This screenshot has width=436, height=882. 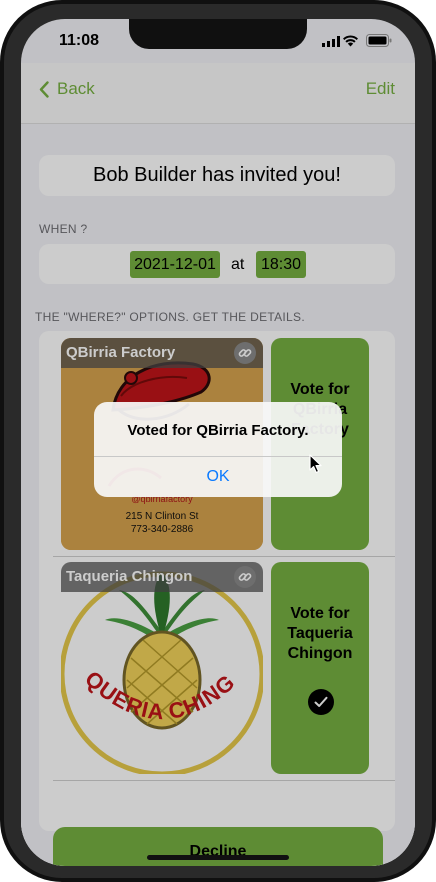 What do you see at coordinates (79, 40) in the screenshot?
I see `status-time: 11:08` at bounding box center [79, 40].